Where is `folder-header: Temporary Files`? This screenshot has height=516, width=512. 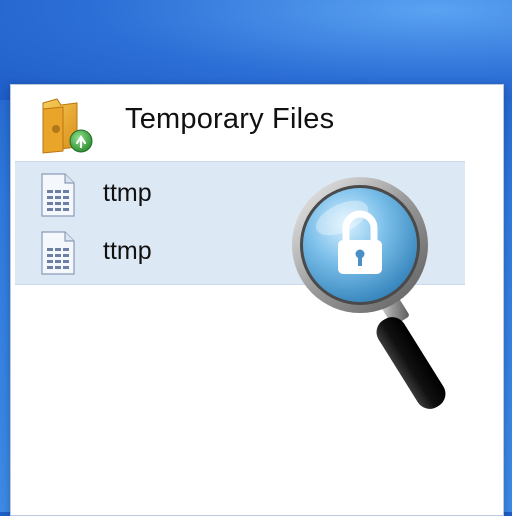
folder-header: Temporary Files is located at coordinates (257, 121).